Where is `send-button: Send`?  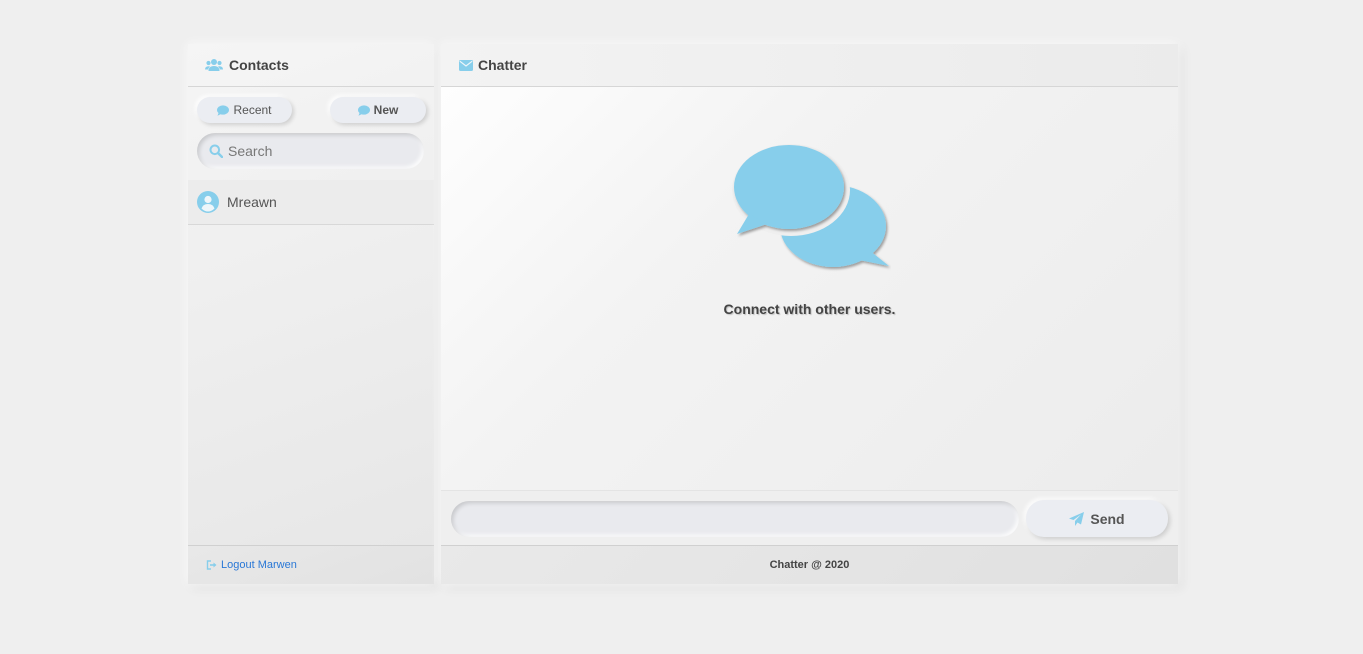 send-button: Send is located at coordinates (1097, 518).